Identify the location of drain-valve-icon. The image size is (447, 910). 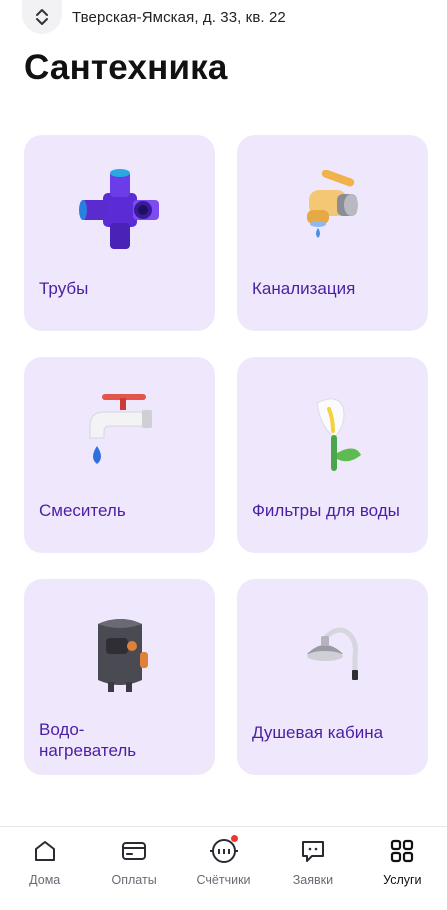
(333, 210).